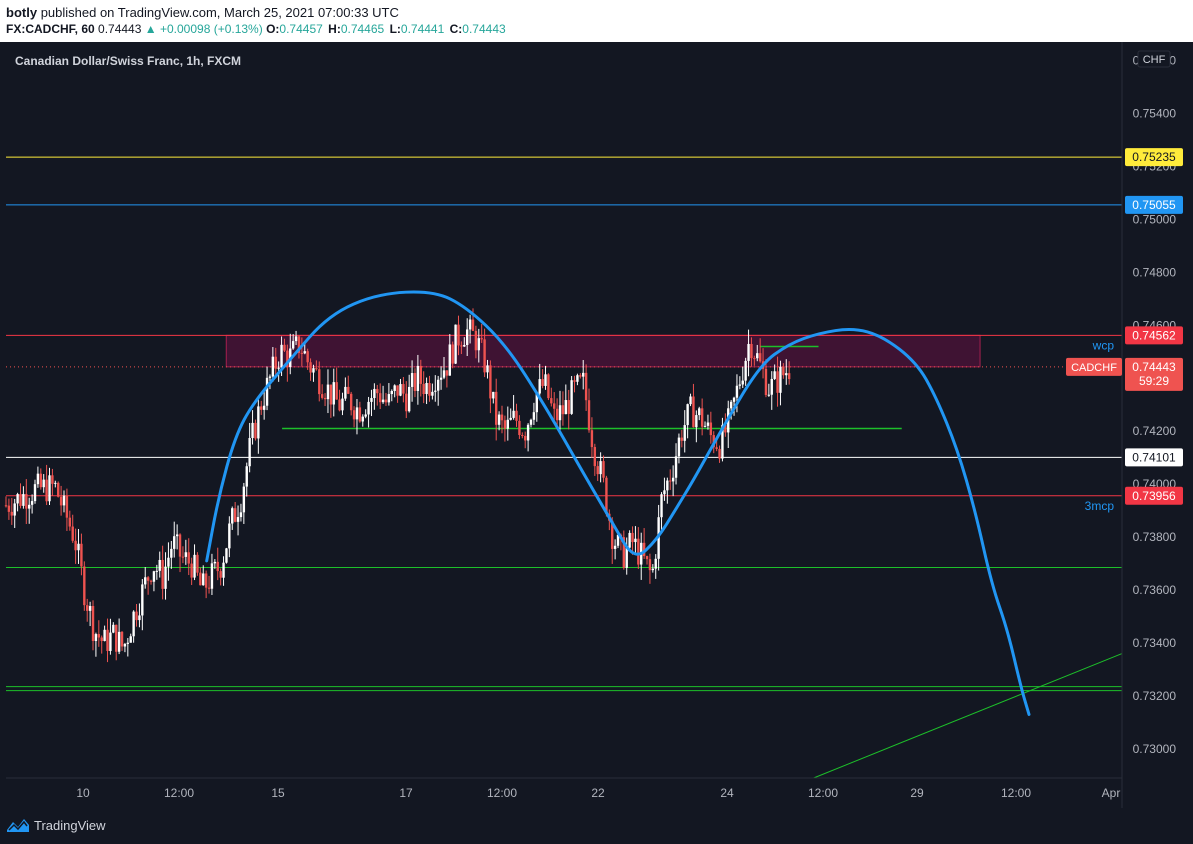 The height and width of the screenshot is (844, 1193). Describe the element at coordinates (18, 825) in the screenshot. I see `tradingview-logo-icon` at that location.